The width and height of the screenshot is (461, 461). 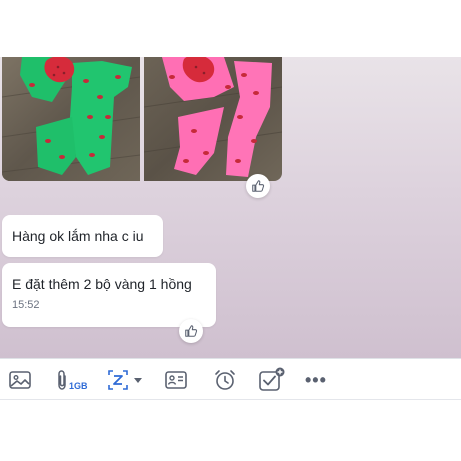 I want to click on message-text: Hàng ok lắm nha c iu, so click(x=78, y=236).